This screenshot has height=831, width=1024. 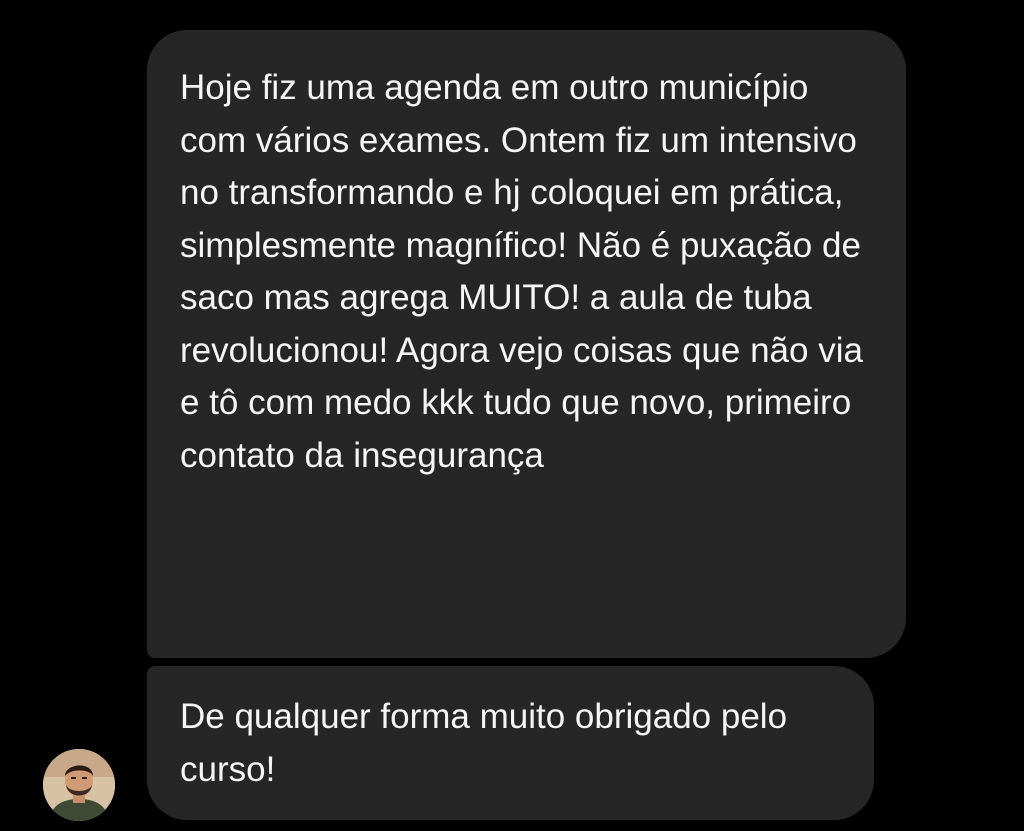 I want to click on avatar-photo, so click(x=79, y=785).